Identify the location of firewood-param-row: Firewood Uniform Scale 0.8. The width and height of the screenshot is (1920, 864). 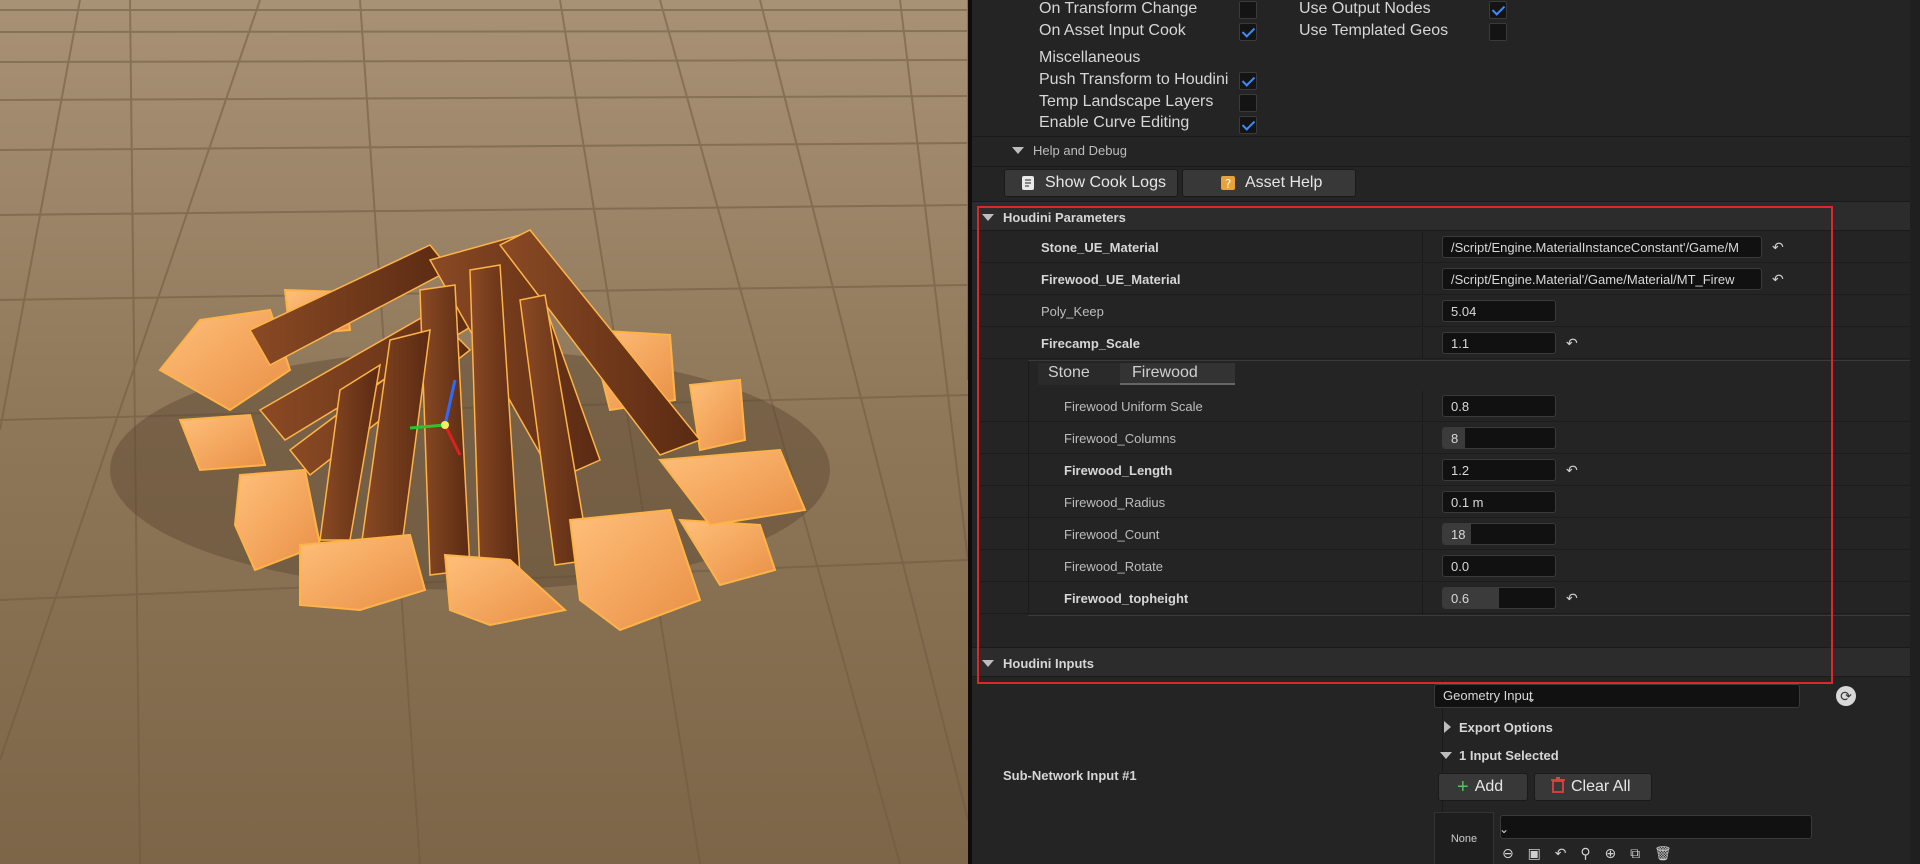
(1446, 406).